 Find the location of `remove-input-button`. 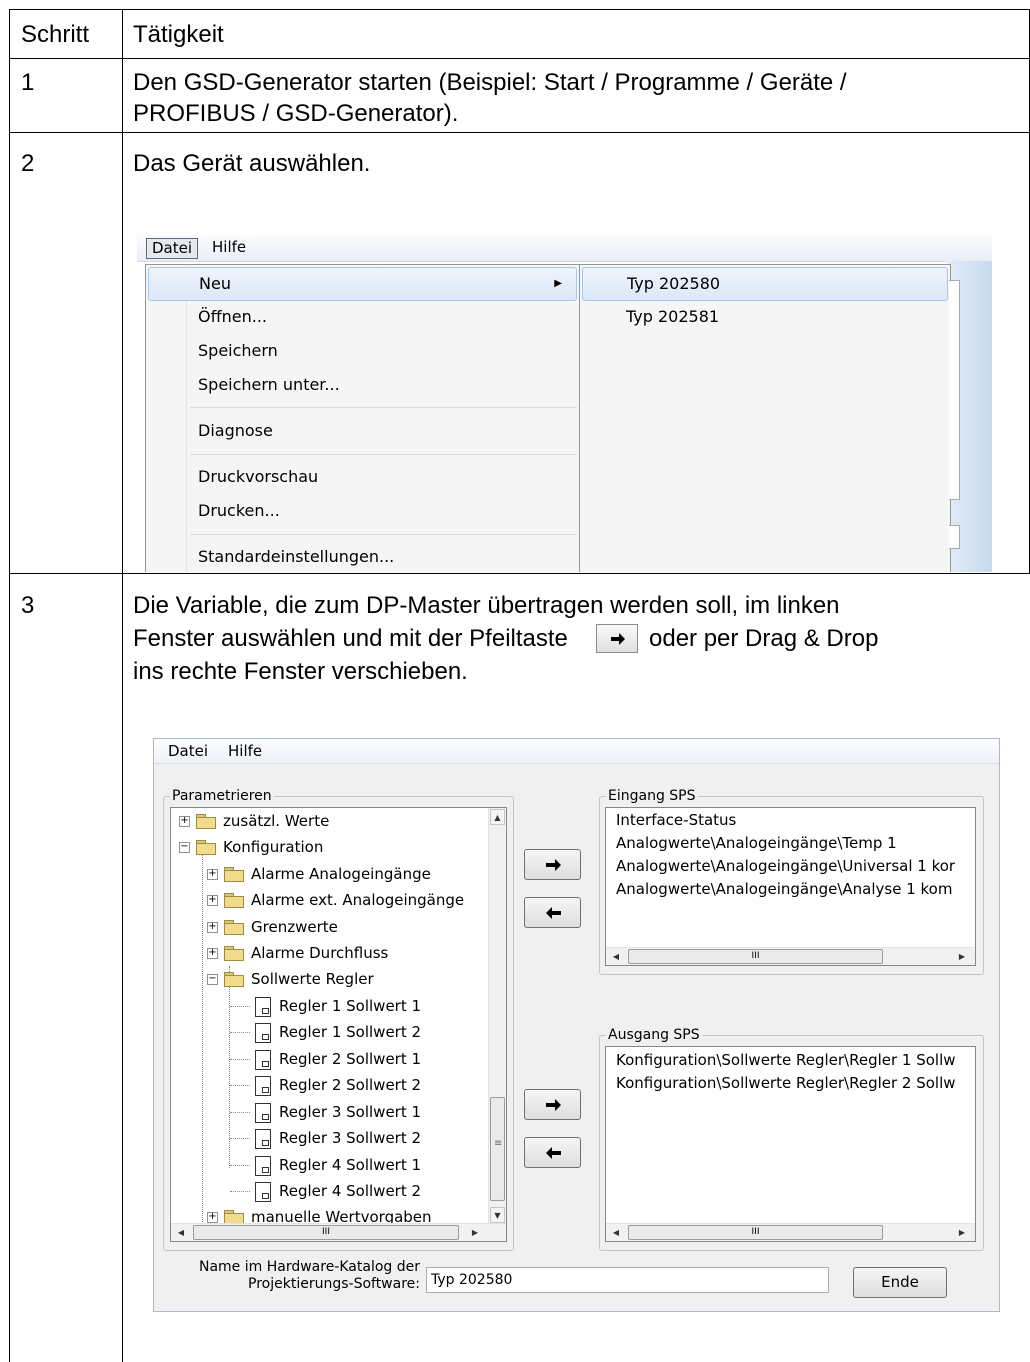

remove-input-button is located at coordinates (552, 912).